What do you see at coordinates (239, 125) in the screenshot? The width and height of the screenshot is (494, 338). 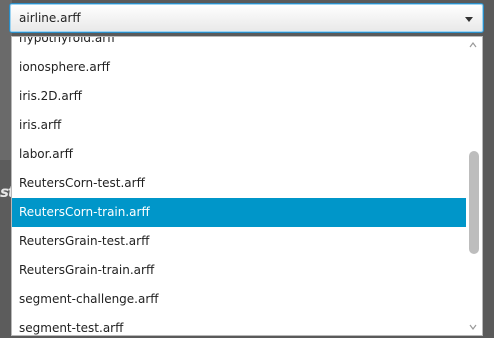 I see `list-item: iris.arff` at bounding box center [239, 125].